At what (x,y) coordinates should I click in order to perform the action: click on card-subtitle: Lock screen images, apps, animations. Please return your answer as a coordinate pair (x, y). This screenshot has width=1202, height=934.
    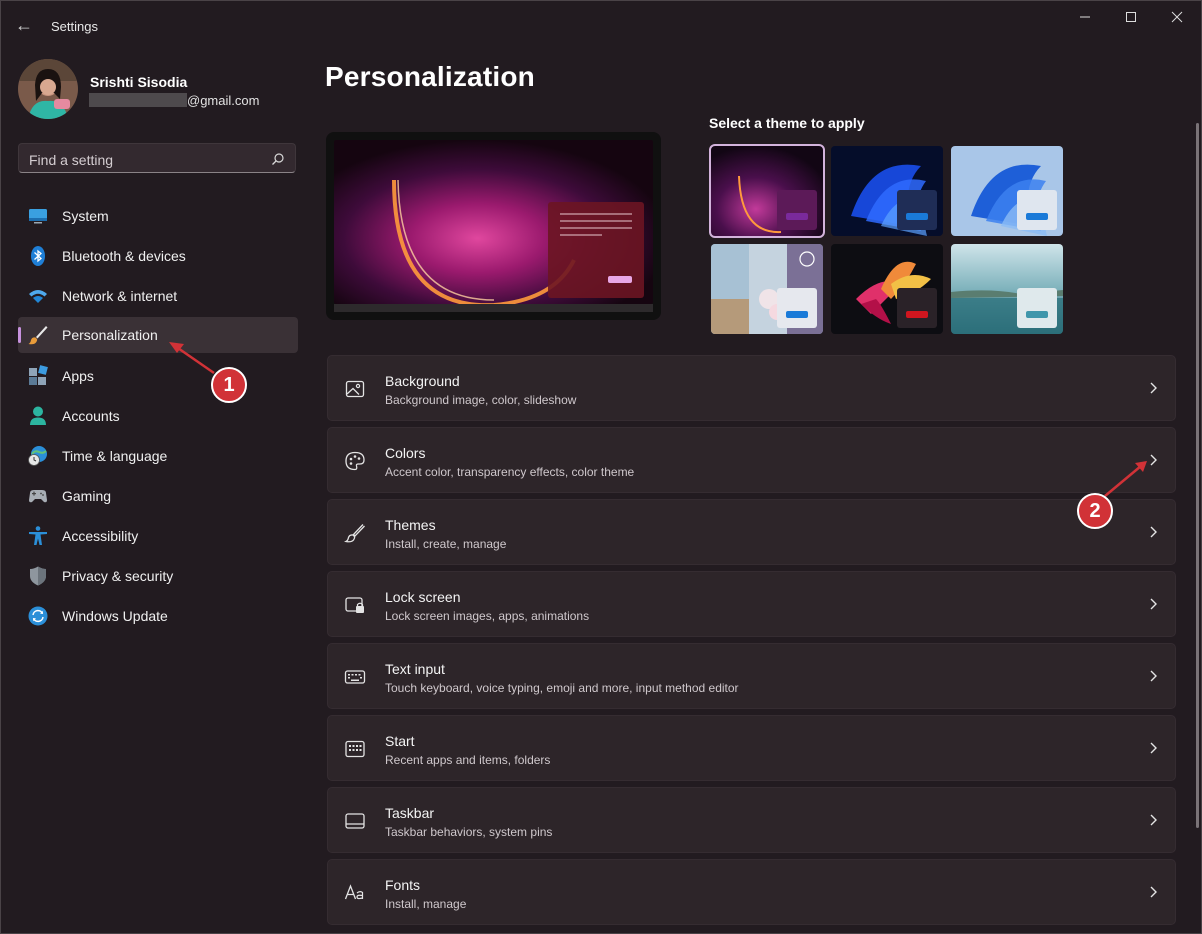
    Looking at the image, I should click on (487, 616).